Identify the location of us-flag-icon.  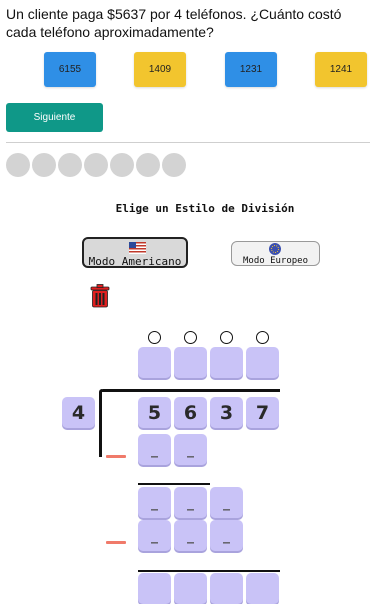
(137, 248).